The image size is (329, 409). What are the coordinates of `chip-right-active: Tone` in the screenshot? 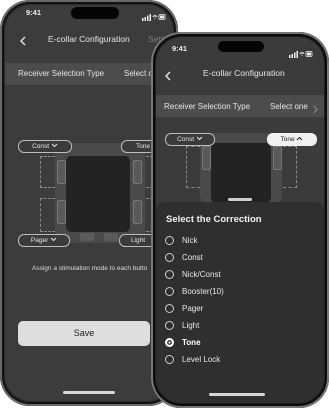 It's located at (292, 139).